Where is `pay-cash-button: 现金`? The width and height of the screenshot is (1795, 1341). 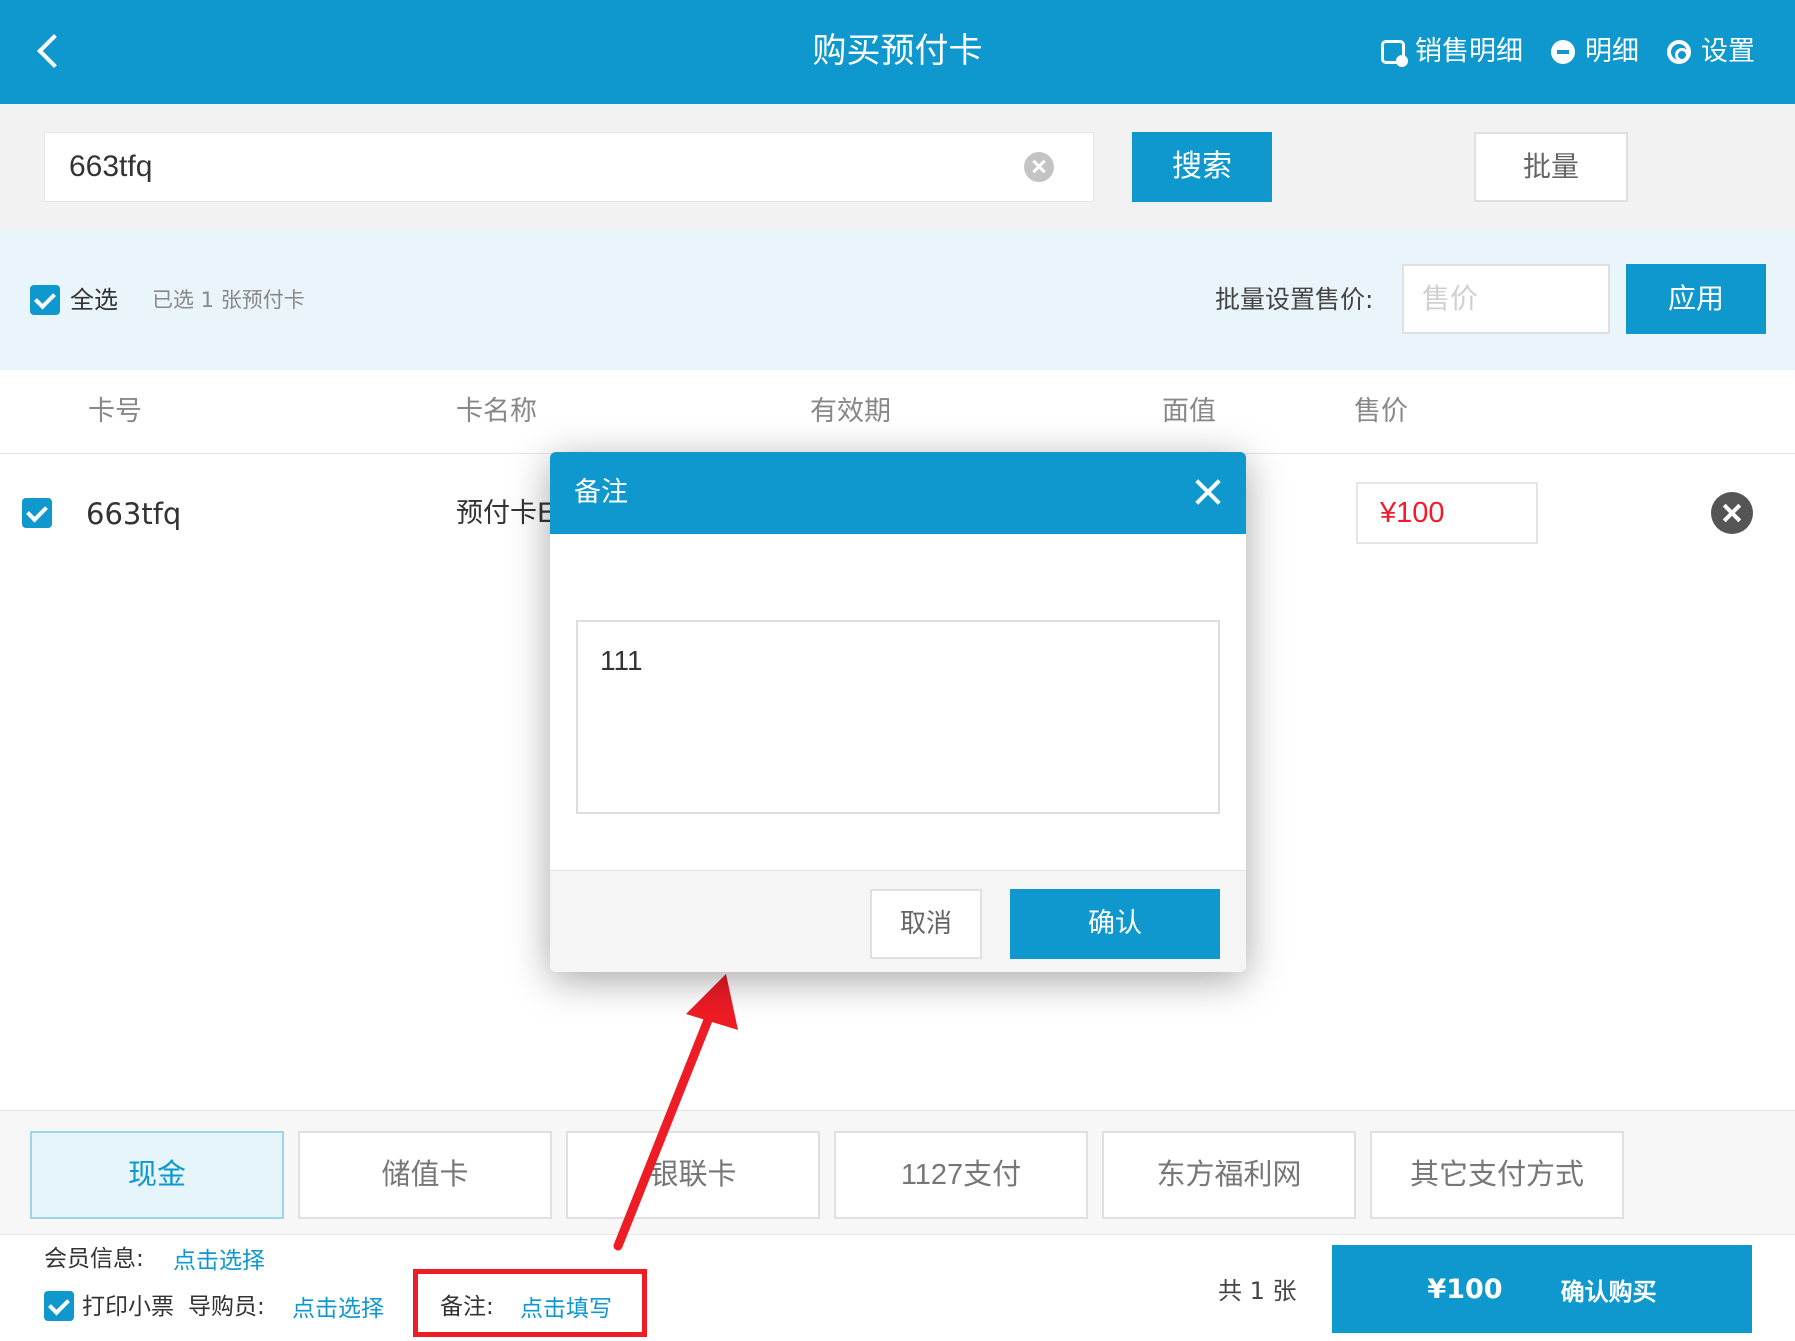
pay-cash-button: 现金 is located at coordinates (157, 1175).